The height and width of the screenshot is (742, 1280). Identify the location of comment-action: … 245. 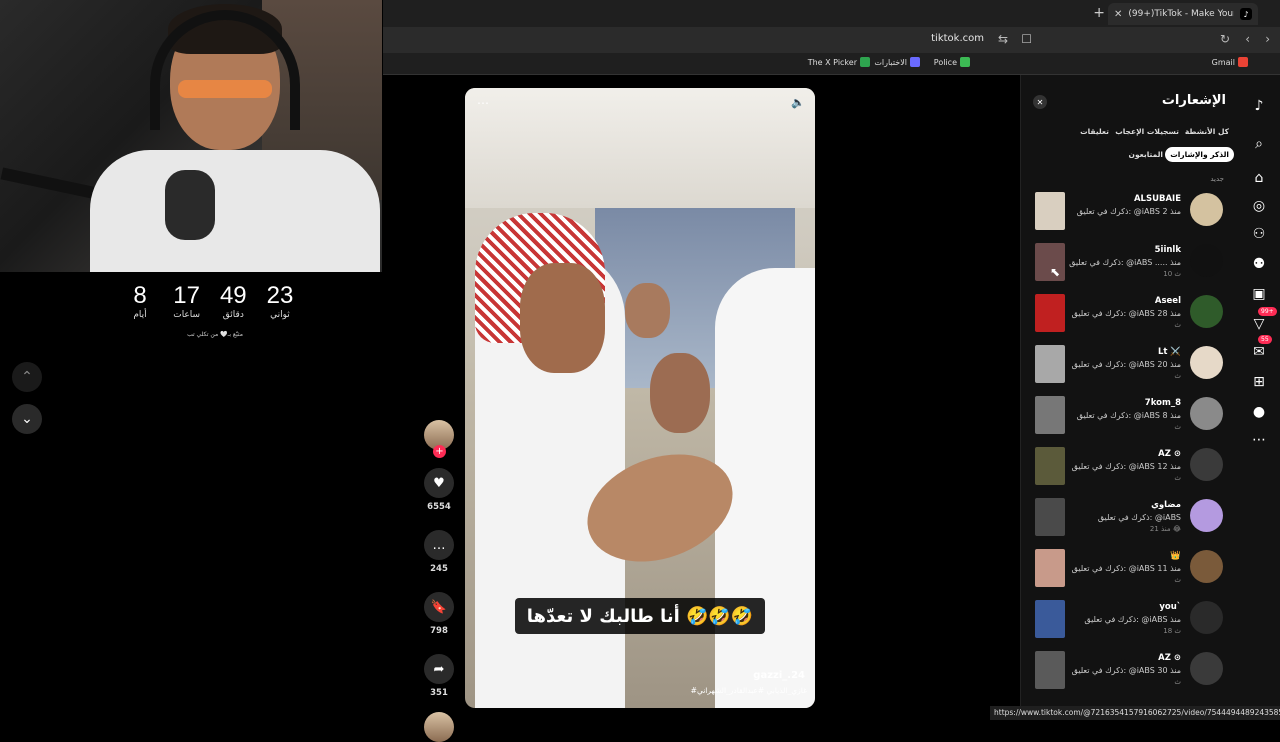
(439, 552).